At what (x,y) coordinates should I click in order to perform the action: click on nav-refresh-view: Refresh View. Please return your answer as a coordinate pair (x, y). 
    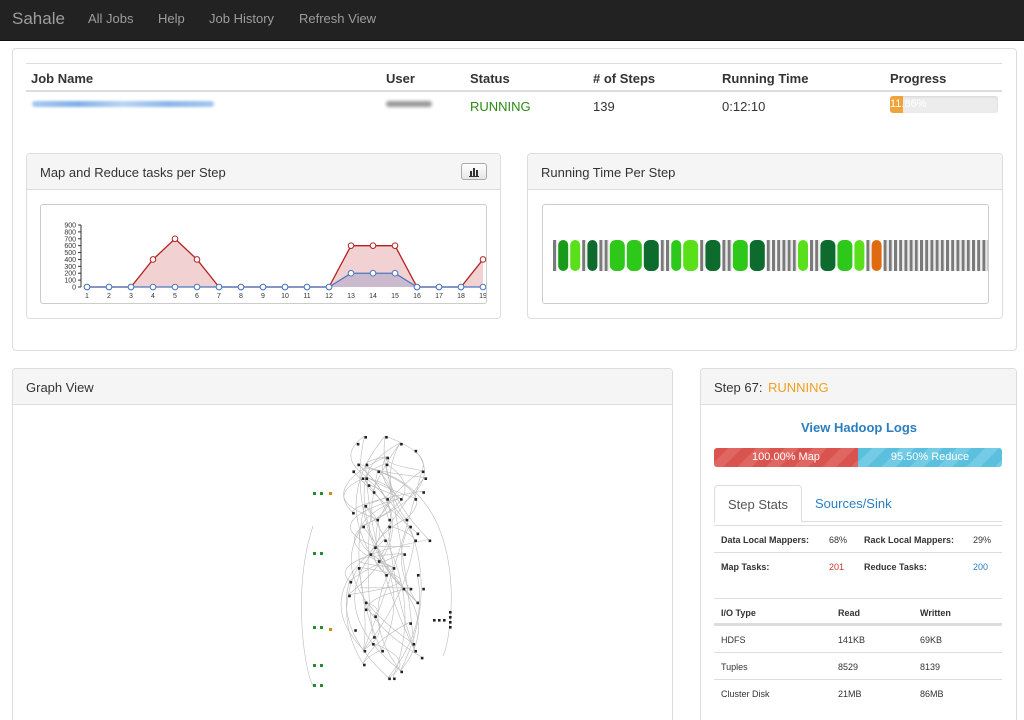
    Looking at the image, I should click on (337, 18).